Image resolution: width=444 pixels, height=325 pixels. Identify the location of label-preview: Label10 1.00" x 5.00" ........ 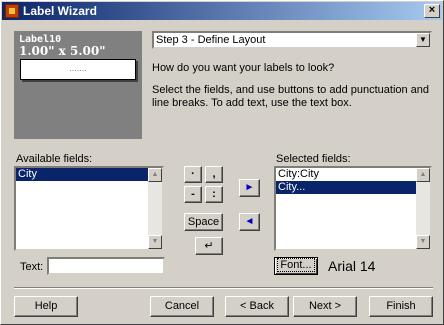
(78, 85).